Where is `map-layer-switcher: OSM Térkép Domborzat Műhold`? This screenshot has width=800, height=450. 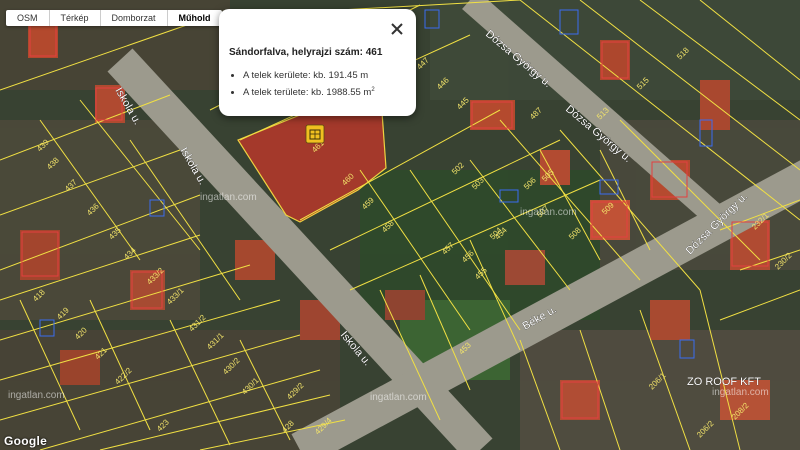 map-layer-switcher: OSM Térkép Domborzat Műhold is located at coordinates (114, 18).